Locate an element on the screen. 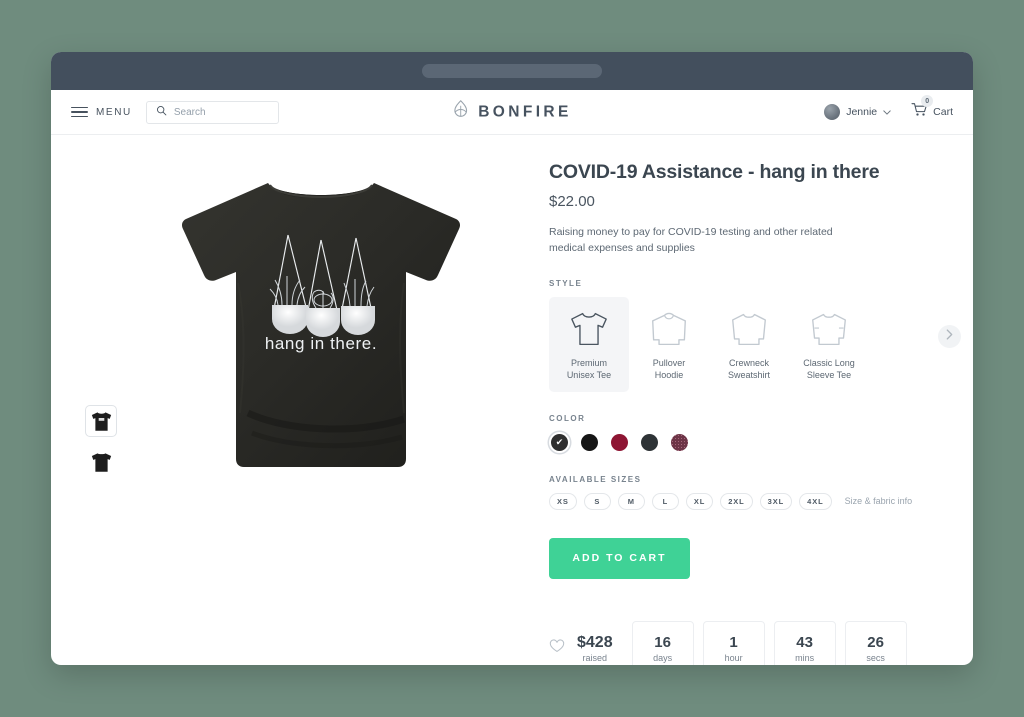 Image resolution: width=1024 pixels, height=717 pixels. user-menu: Jennie is located at coordinates (857, 112).